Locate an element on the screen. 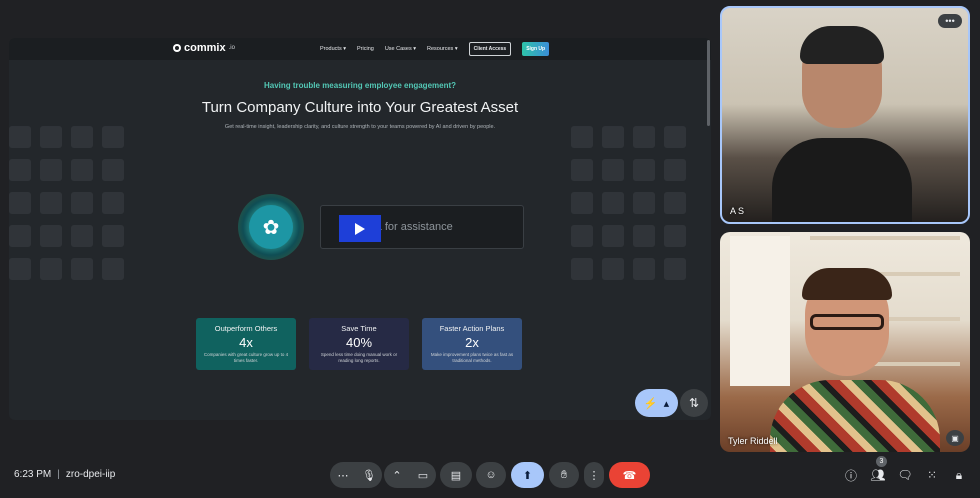 The image size is (980, 498). play-icon is located at coordinates (360, 228).